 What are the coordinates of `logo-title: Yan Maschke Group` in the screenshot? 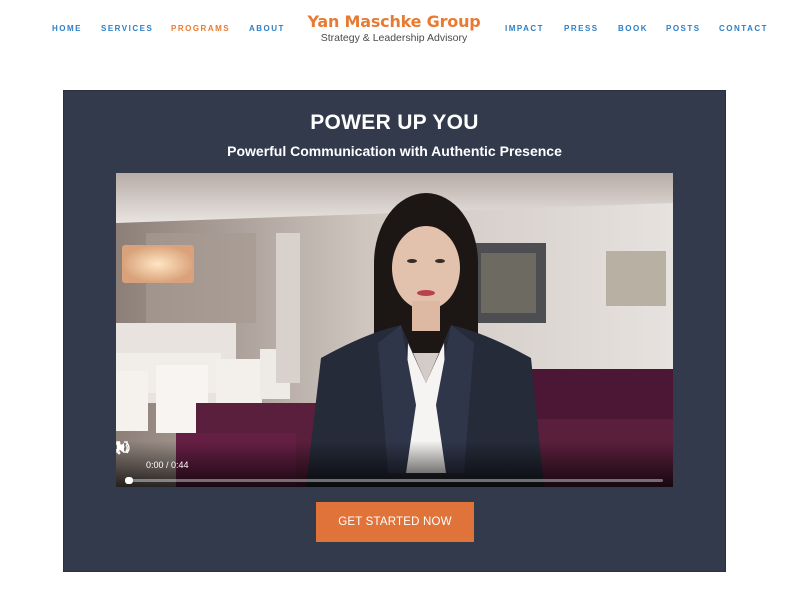 It's located at (394, 21).